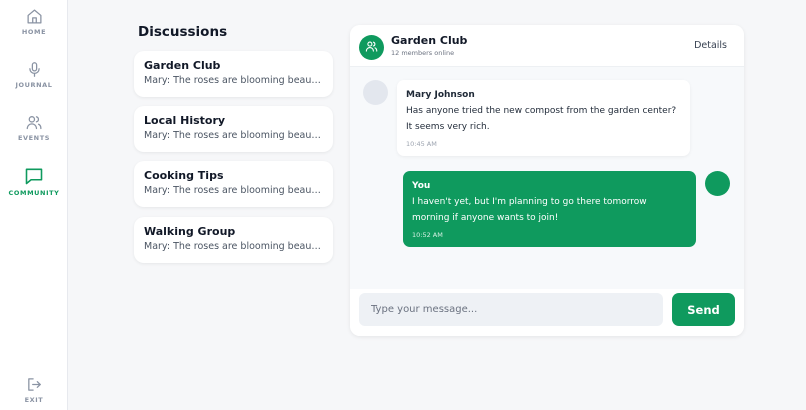  Describe the element at coordinates (511, 309) in the screenshot. I see `message-input` at that location.